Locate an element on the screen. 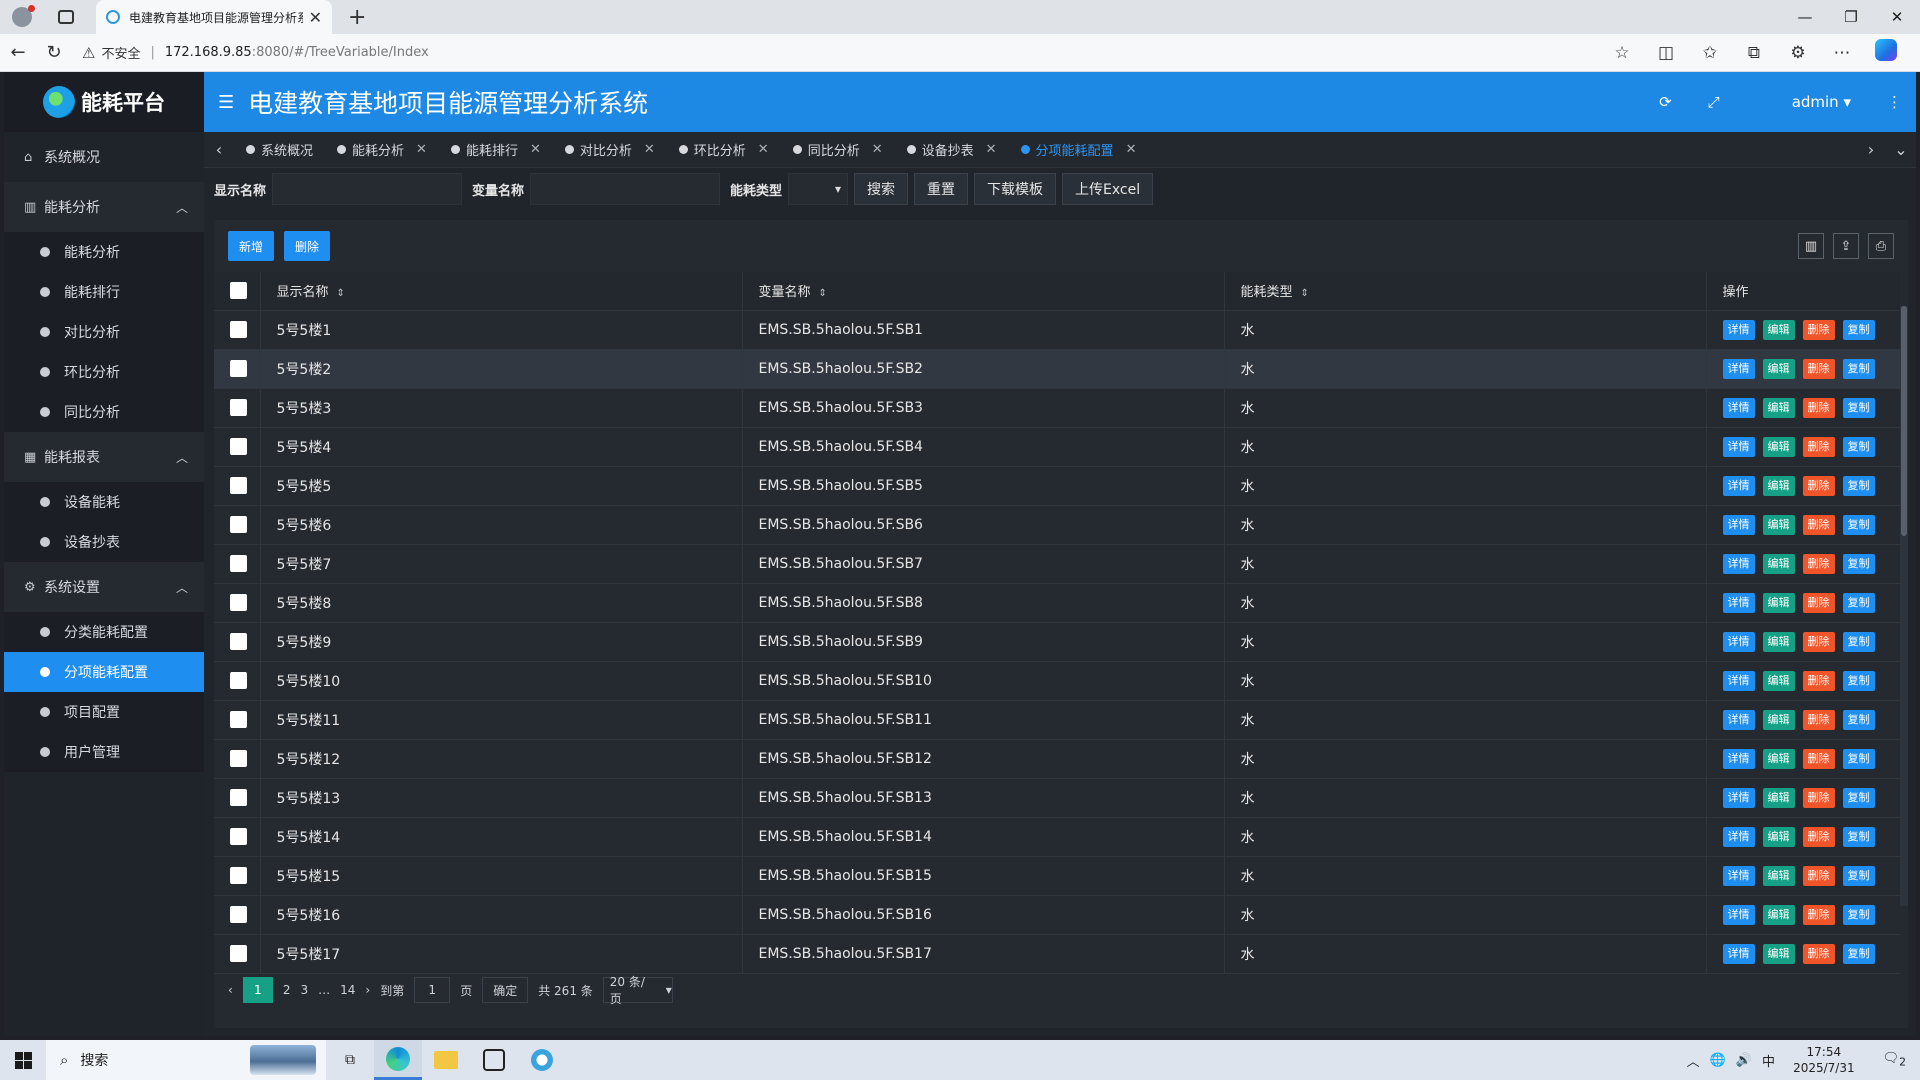 This screenshot has height=1080, width=1920. display-name-input is located at coordinates (367, 189).